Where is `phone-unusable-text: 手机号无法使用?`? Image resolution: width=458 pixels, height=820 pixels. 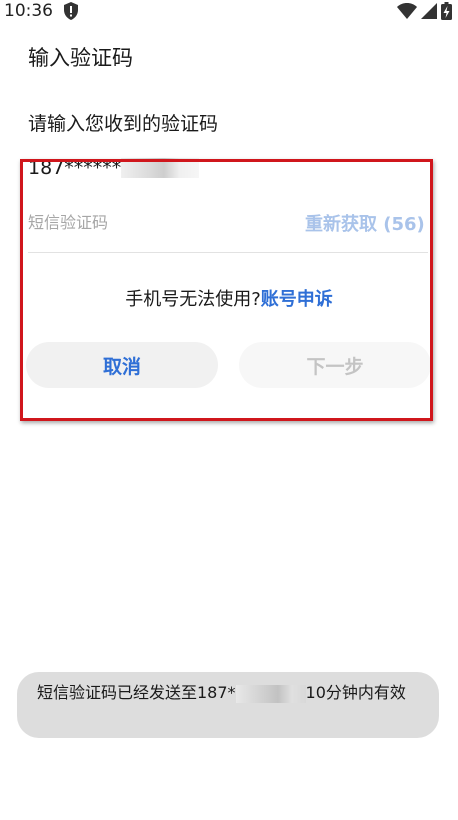 phone-unusable-text: 手机号无法使用? is located at coordinates (193, 299).